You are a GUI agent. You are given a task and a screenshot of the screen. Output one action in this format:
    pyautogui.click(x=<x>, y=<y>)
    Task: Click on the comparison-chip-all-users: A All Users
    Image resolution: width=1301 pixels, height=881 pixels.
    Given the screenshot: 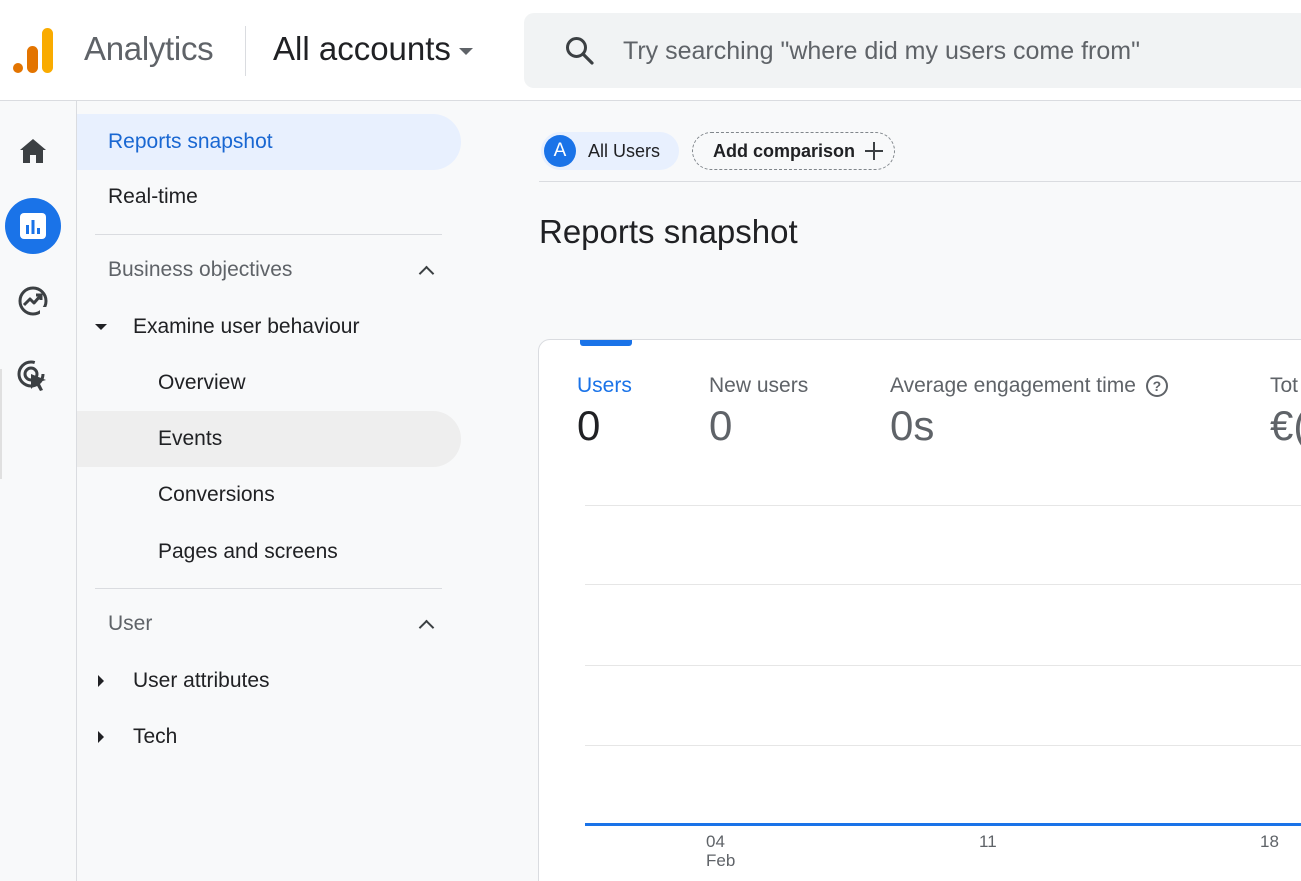 What is the action you would take?
    pyautogui.click(x=610, y=151)
    